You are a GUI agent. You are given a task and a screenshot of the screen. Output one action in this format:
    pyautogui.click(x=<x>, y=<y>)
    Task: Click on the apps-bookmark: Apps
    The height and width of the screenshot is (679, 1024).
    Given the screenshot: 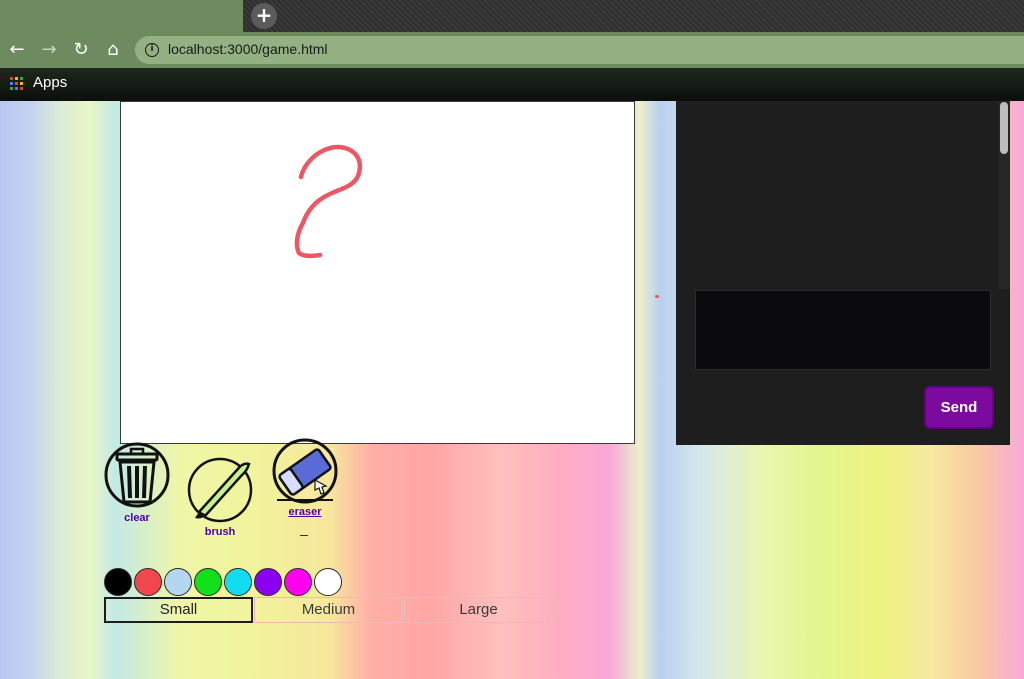 What is the action you would take?
    pyautogui.click(x=50, y=82)
    